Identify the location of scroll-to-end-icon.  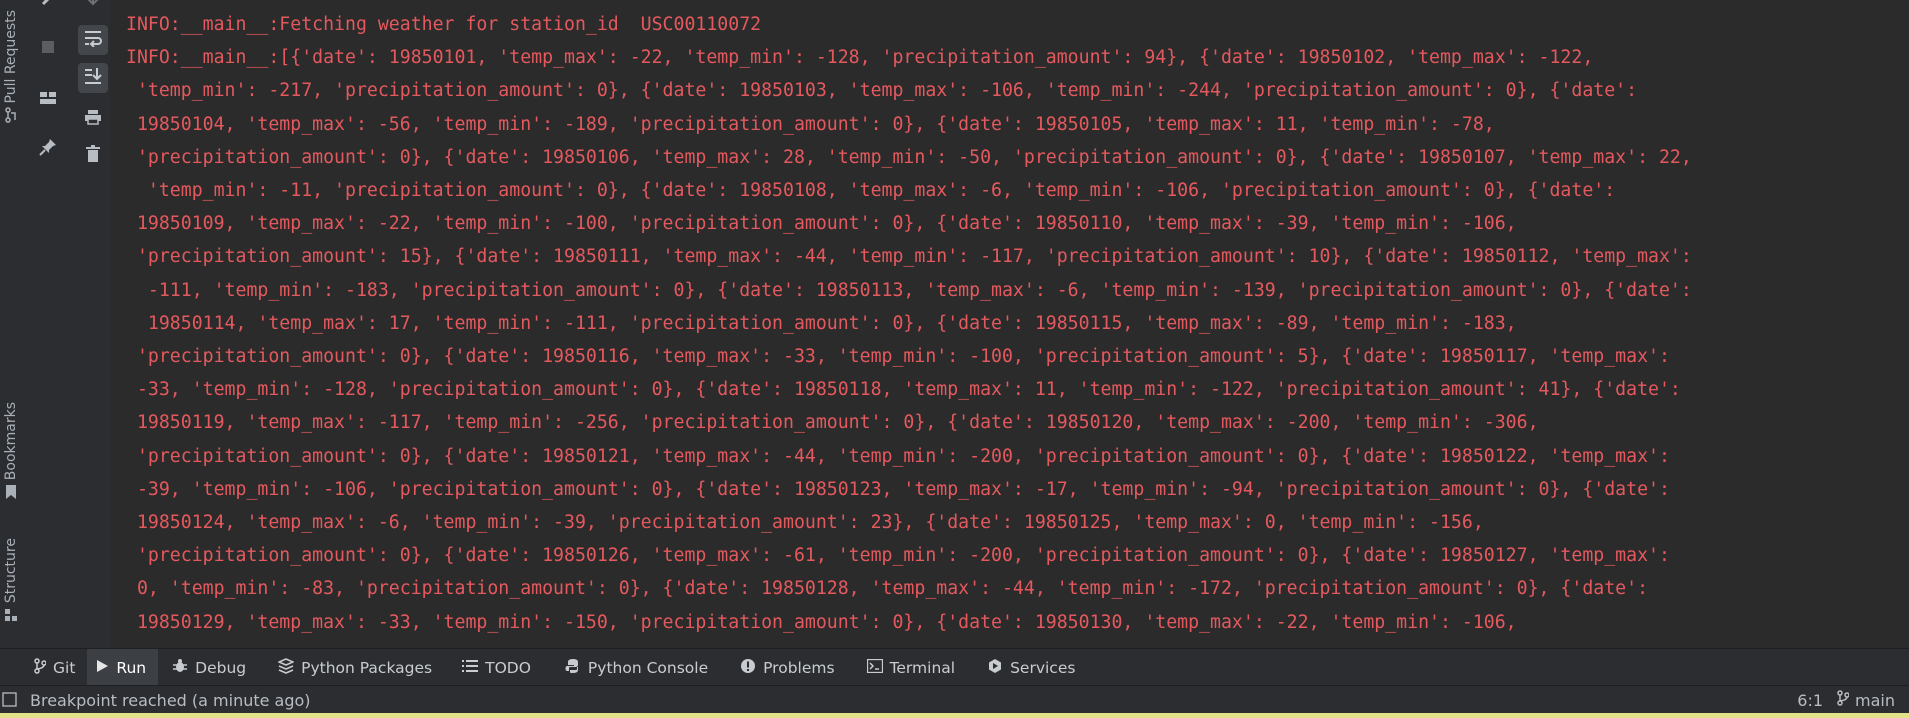
(93, 78).